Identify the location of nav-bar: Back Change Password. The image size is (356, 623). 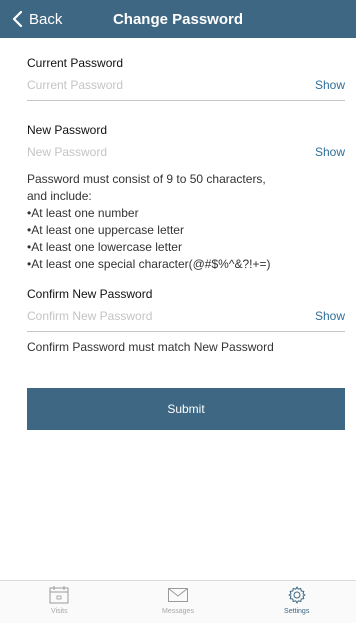
(178, 19).